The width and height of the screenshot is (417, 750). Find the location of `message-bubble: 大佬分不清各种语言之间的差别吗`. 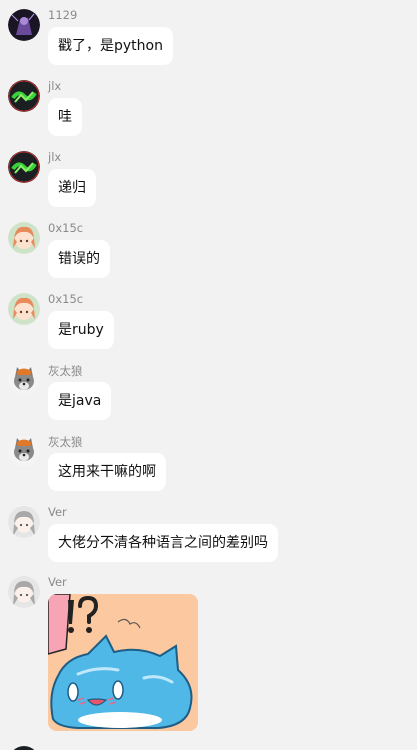

message-bubble: 大佬分不清各种语言之间的差别吗 is located at coordinates (163, 543).